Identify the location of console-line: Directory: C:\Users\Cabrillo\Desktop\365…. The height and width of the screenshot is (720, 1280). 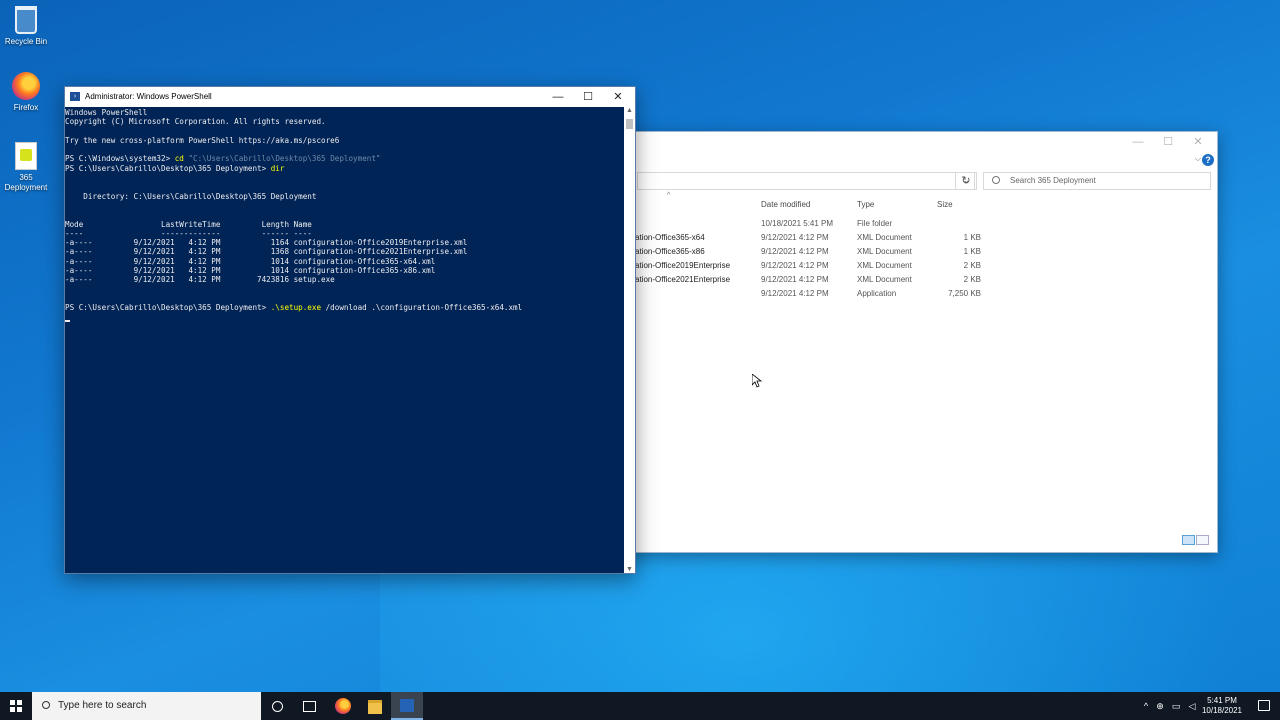
(191, 196).